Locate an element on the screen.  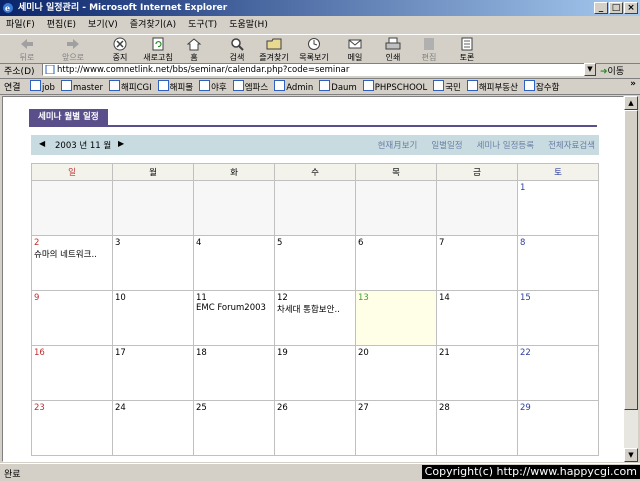
menu-tools: 도구(T) is located at coordinates (202, 25).